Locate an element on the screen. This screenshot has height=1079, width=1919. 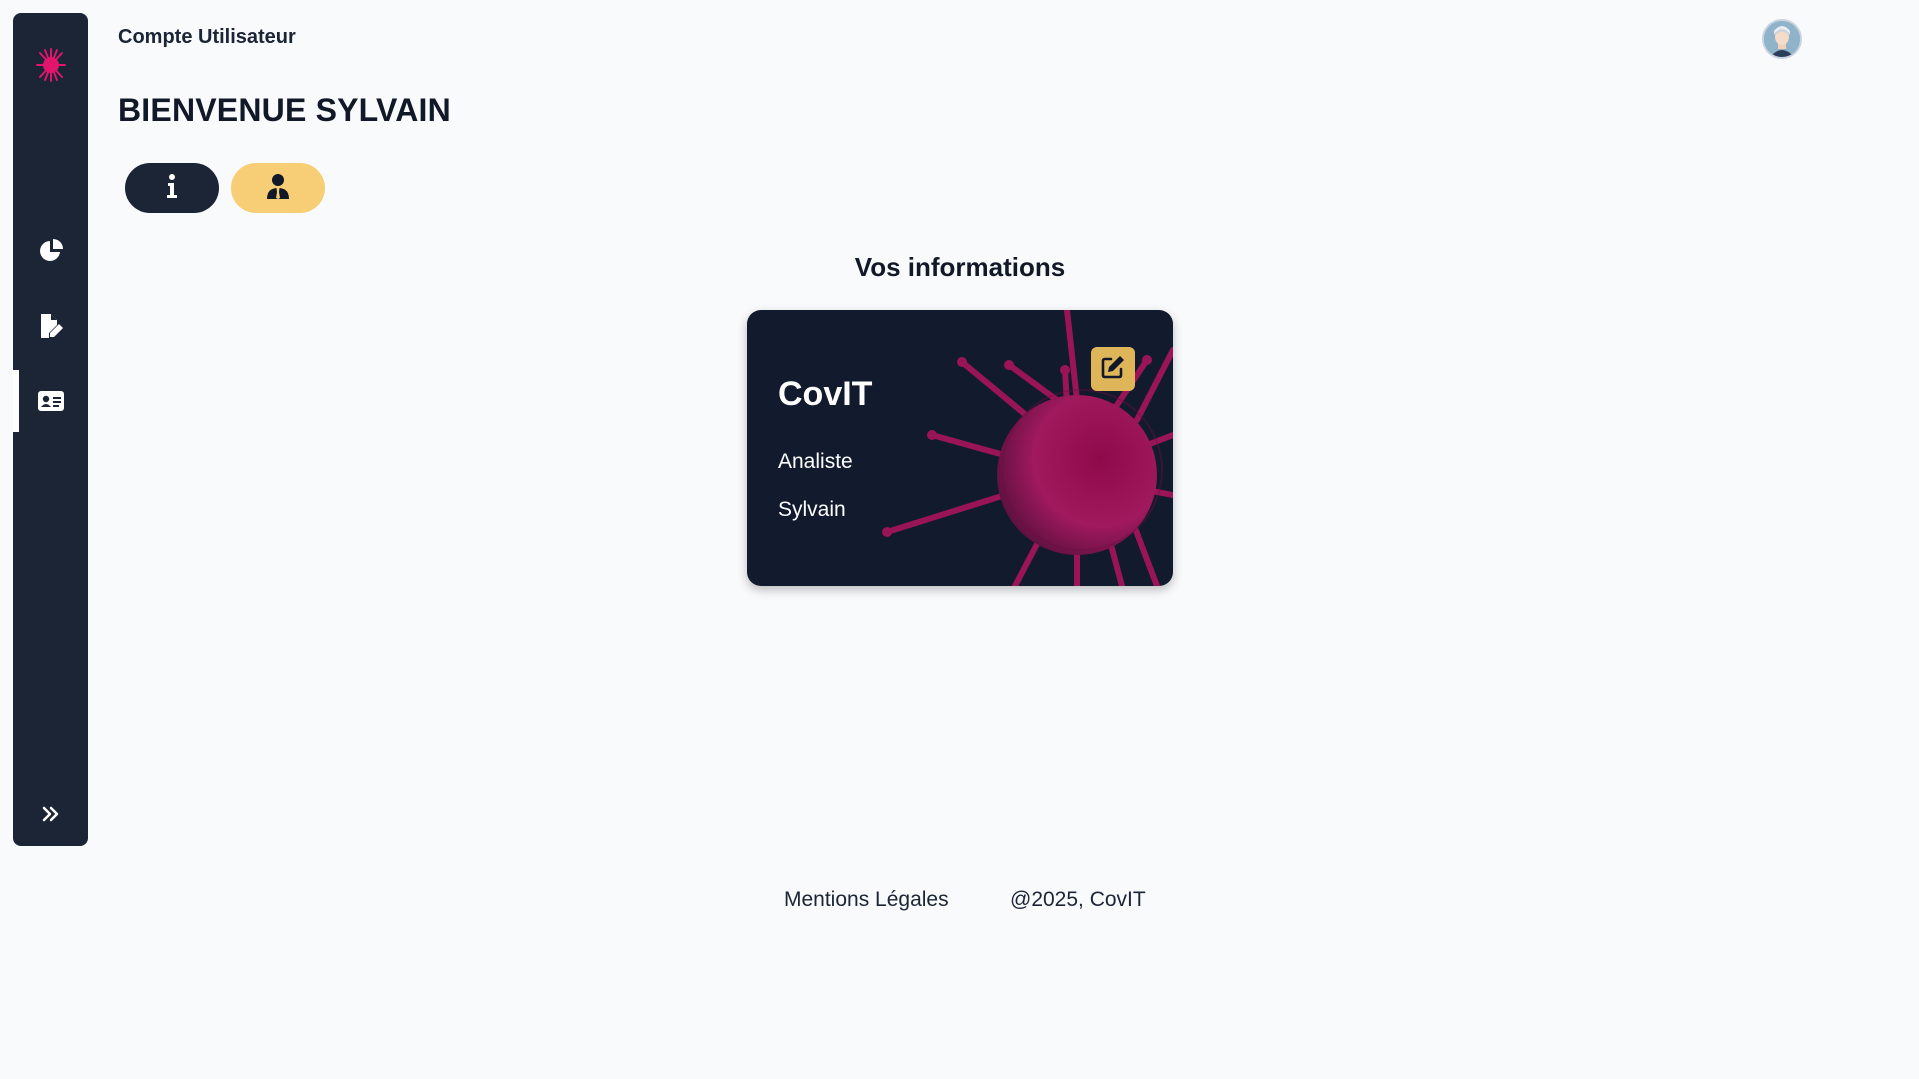
edit-icon is located at coordinates (1113, 369).